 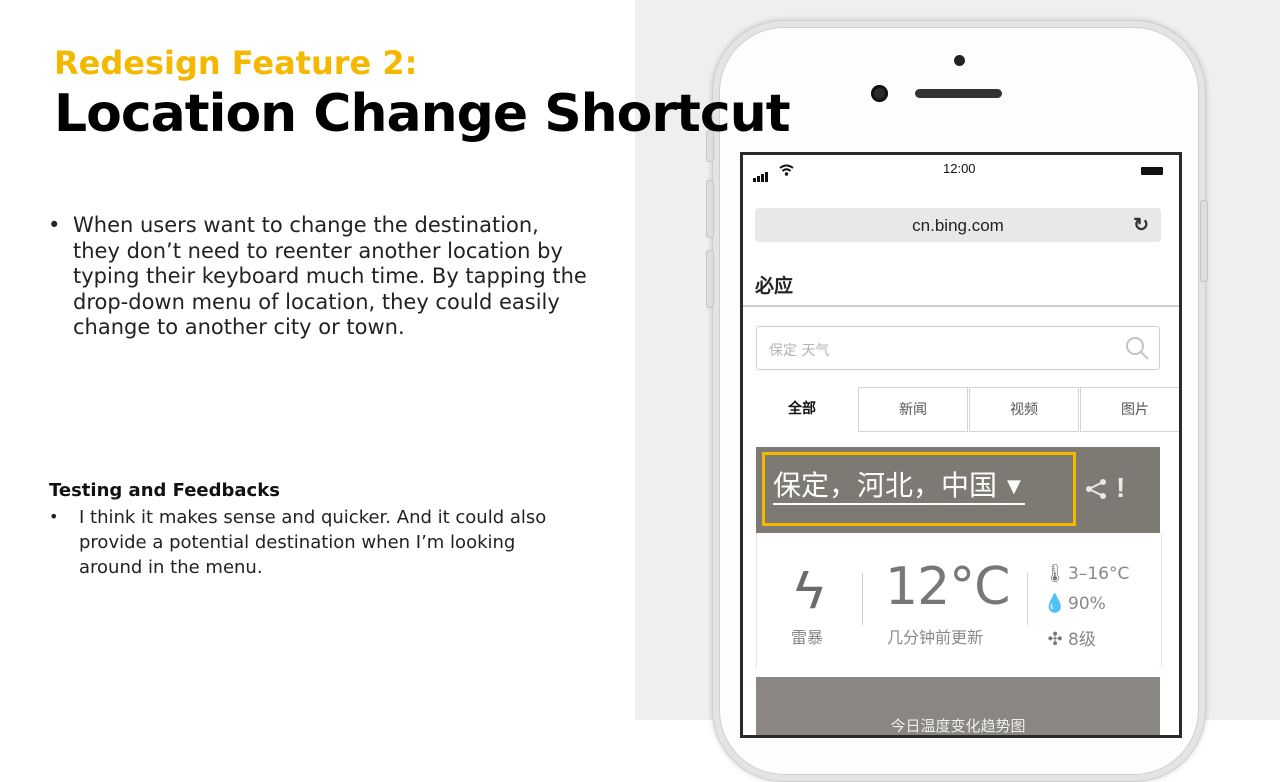 What do you see at coordinates (1055, 603) in the screenshot?
I see `droplet-icon: 💧` at bounding box center [1055, 603].